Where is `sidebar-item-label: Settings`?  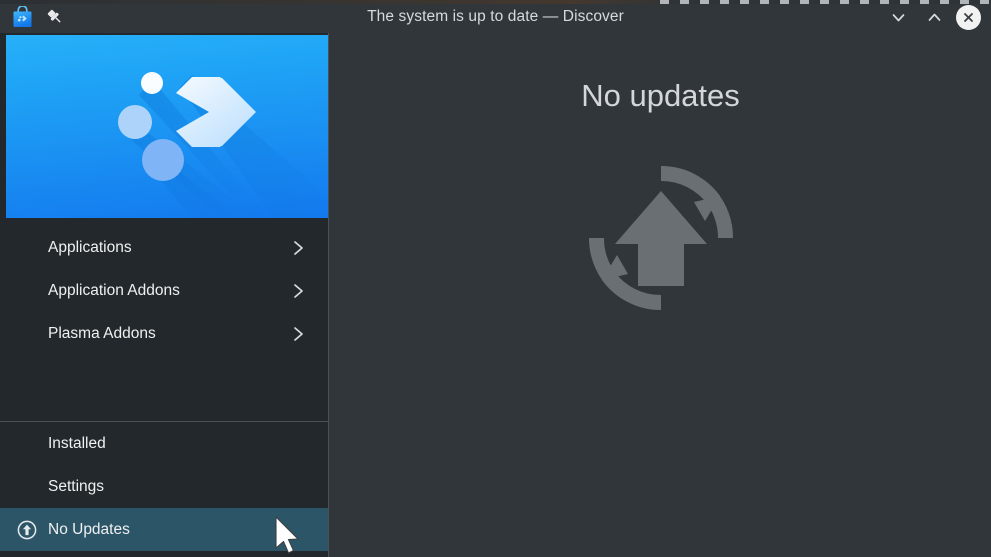
sidebar-item-label: Settings is located at coordinates (76, 486).